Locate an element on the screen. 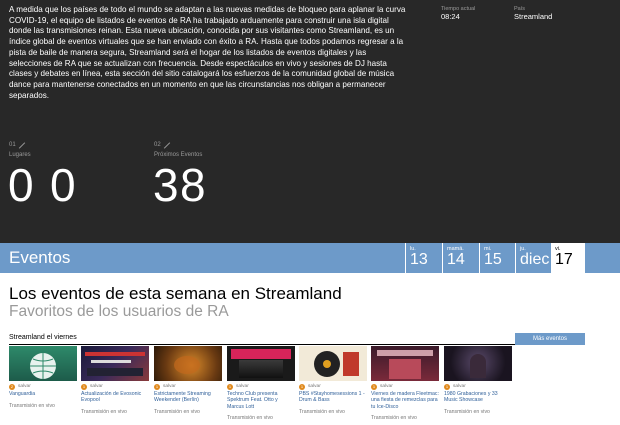  vinyl-image-icon is located at coordinates (336, 364).